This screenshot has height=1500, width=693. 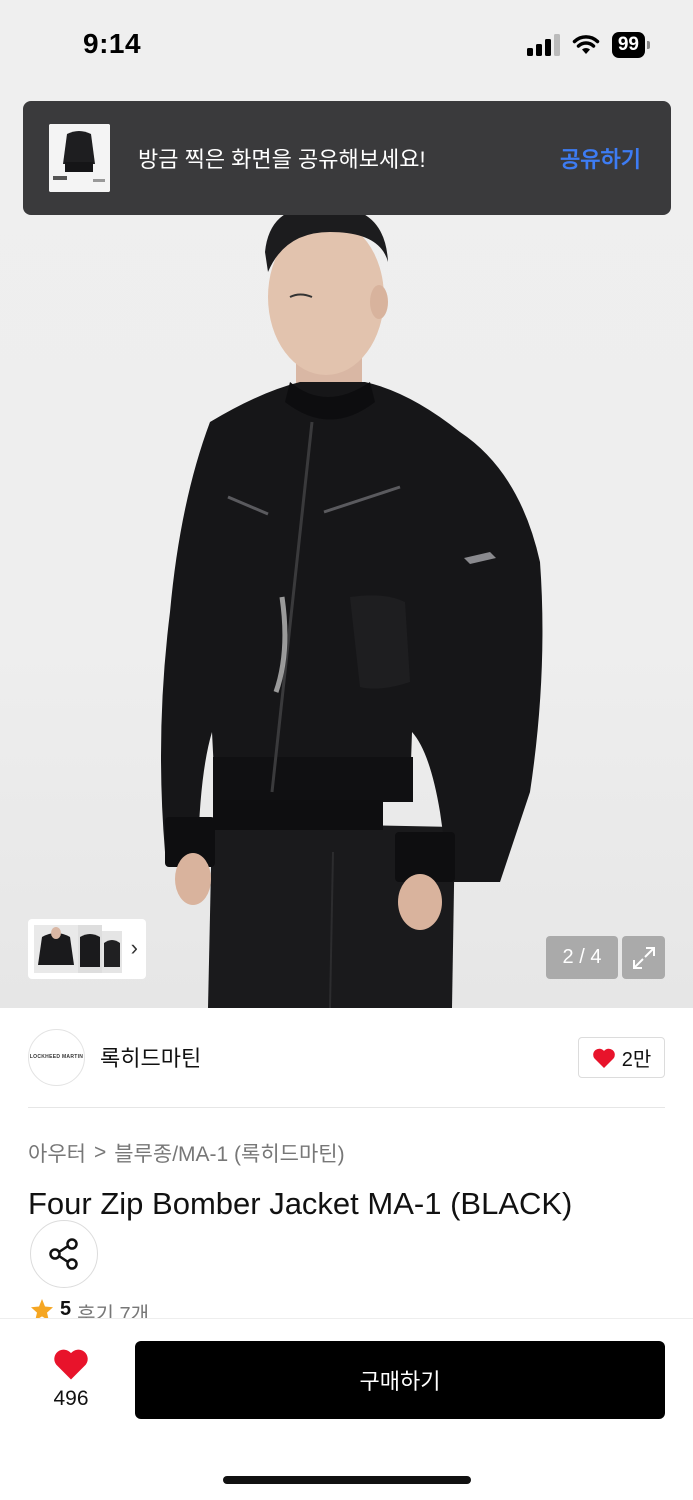 I want to click on breadcrumb: 아우터 > 블루종/MA-1 (록히드마틴), so click(x=186, y=1153).